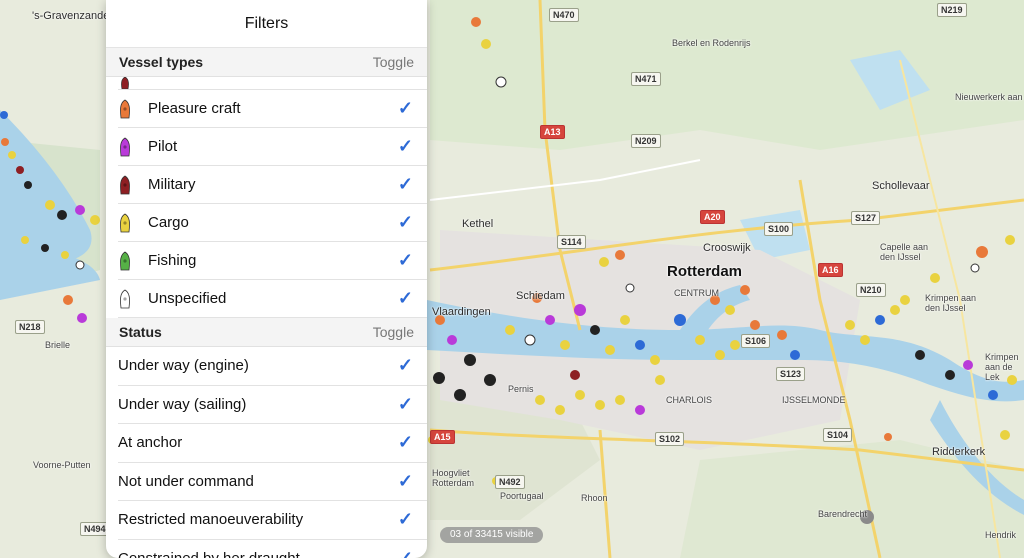 Image resolution: width=1024 pixels, height=558 pixels. I want to click on place-label: Krimpen aan de Lek, so click(1002, 367).